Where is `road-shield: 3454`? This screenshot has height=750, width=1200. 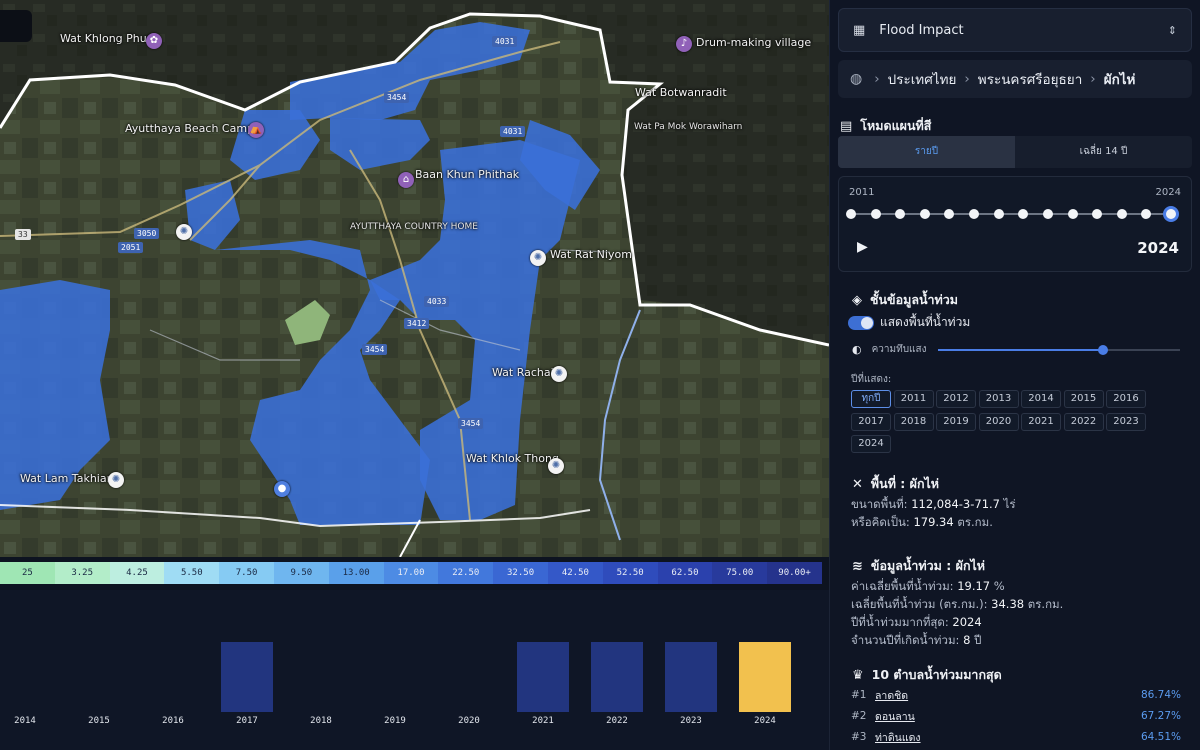 road-shield: 3454 is located at coordinates (471, 423).